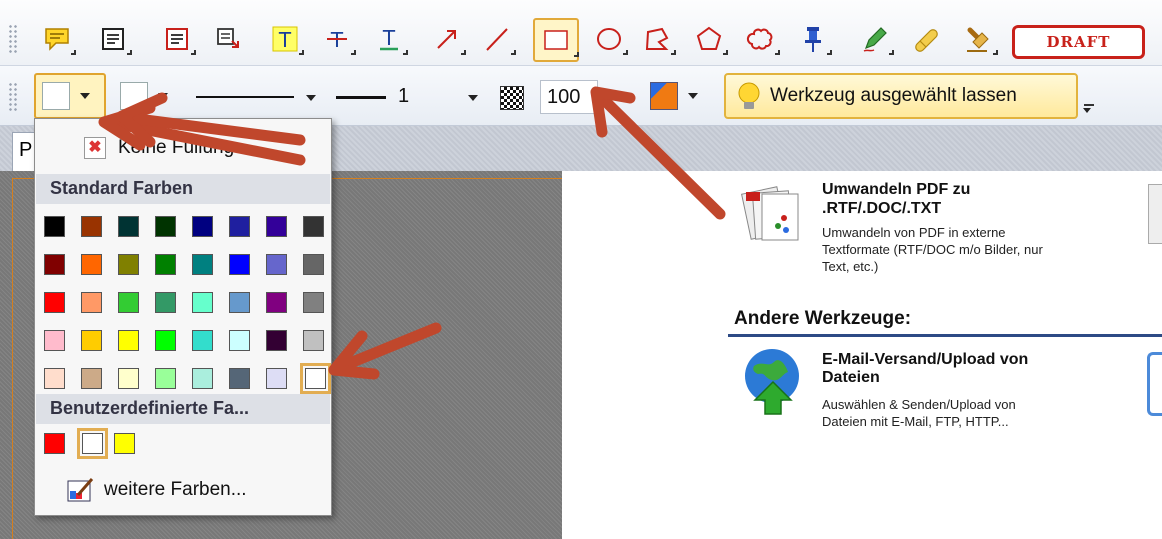 This screenshot has width=1162, height=539. What do you see at coordinates (710, 39) in the screenshot?
I see `polygon-tool-button` at bounding box center [710, 39].